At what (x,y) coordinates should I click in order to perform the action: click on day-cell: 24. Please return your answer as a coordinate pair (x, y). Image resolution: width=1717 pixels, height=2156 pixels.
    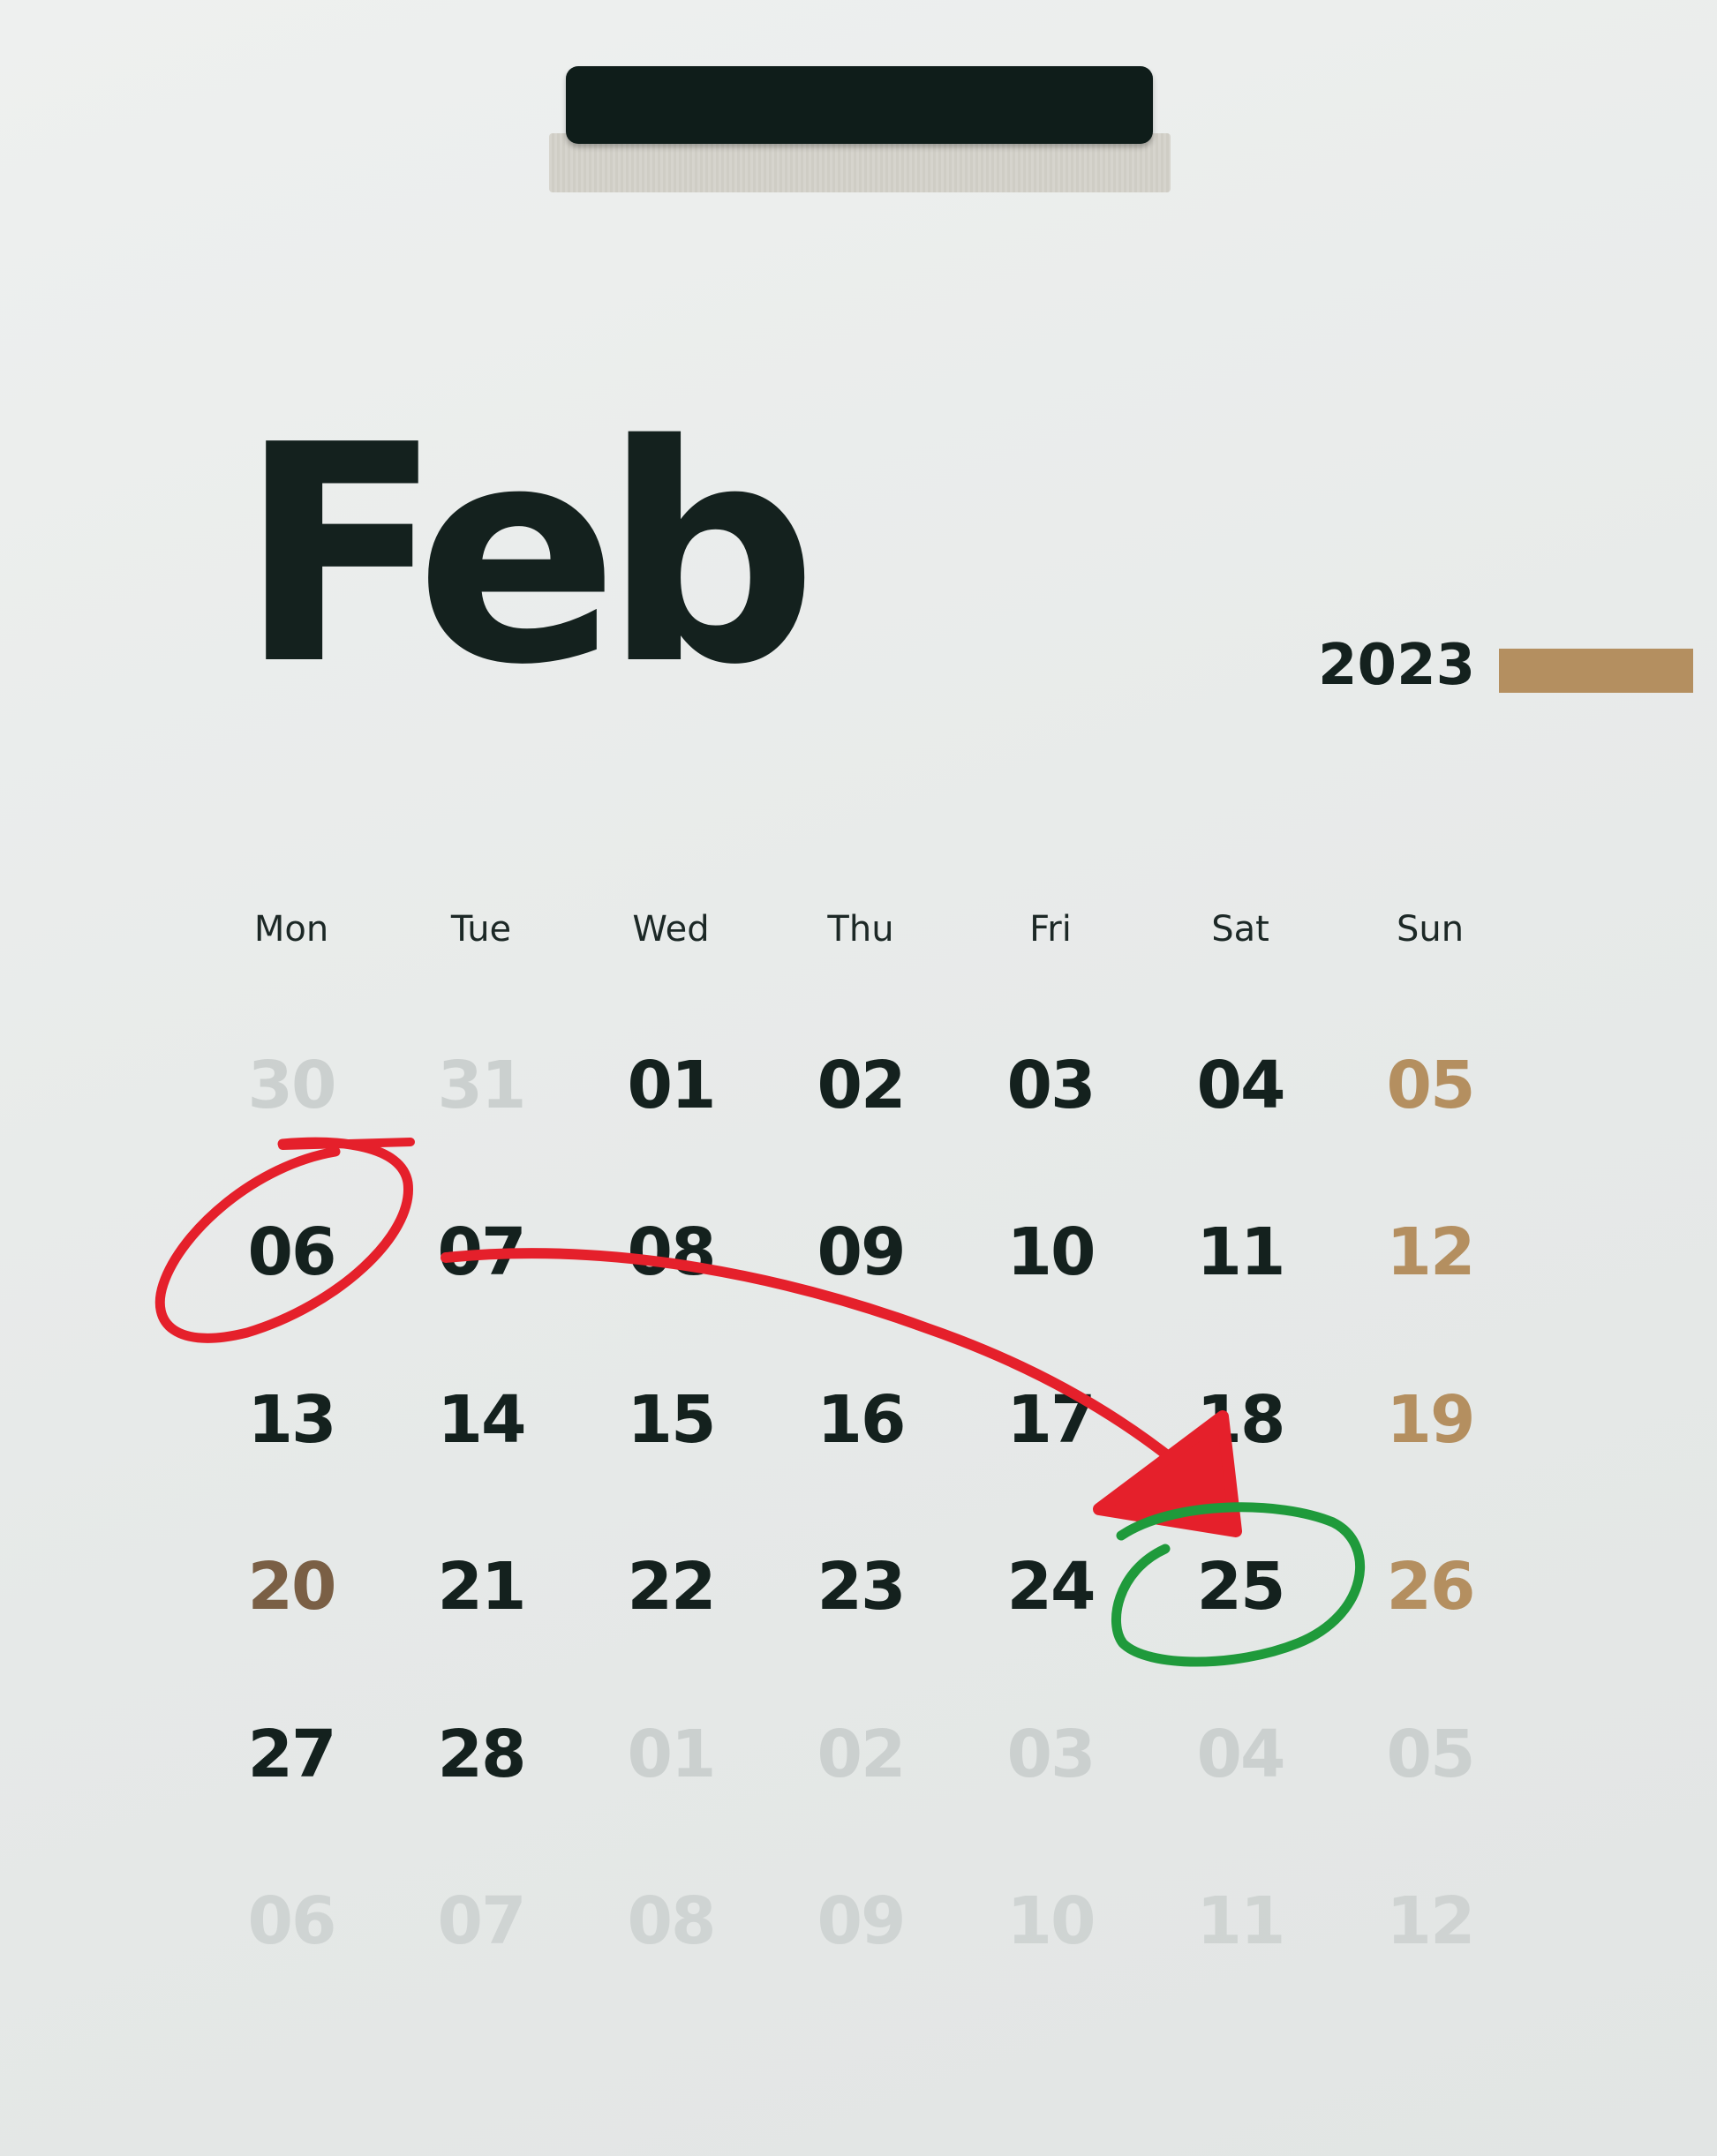
    Looking at the image, I should click on (1051, 1587).